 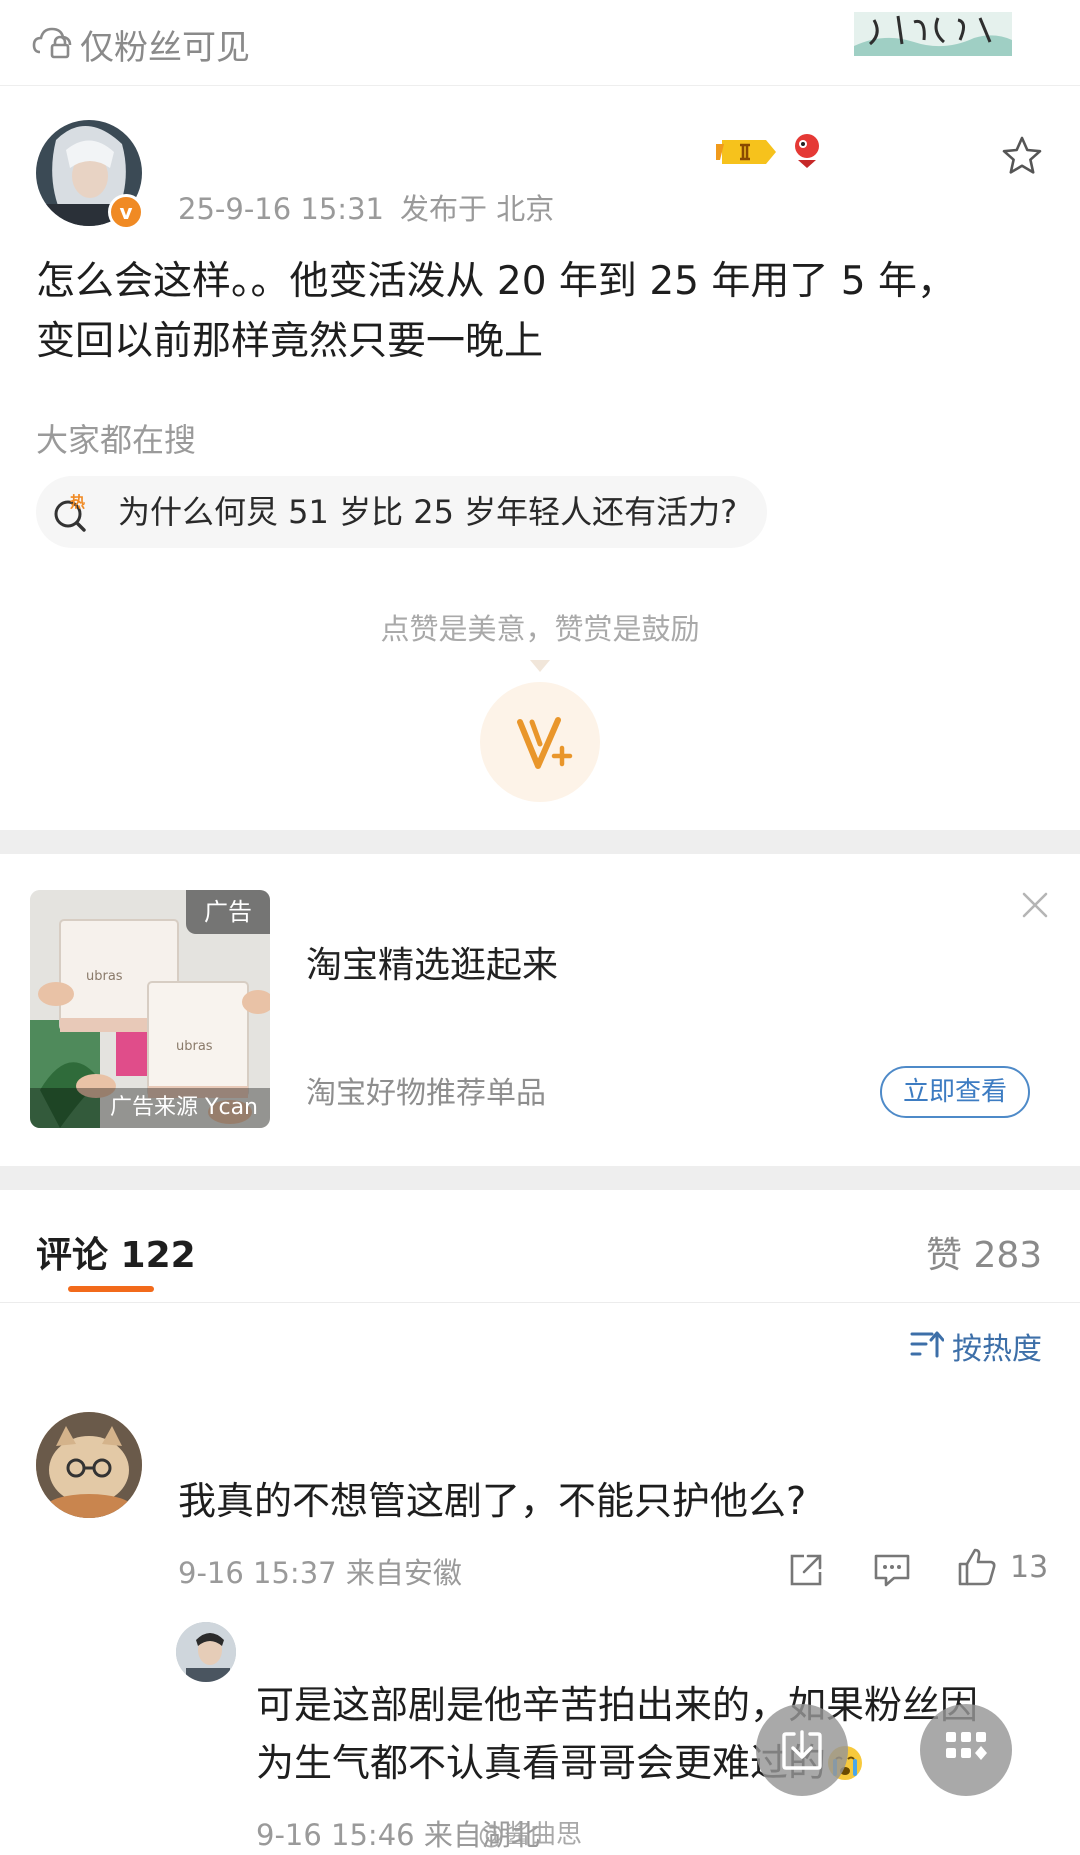 What do you see at coordinates (955, 1092) in the screenshot?
I see `ad-view-button: 立即查看` at bounding box center [955, 1092].